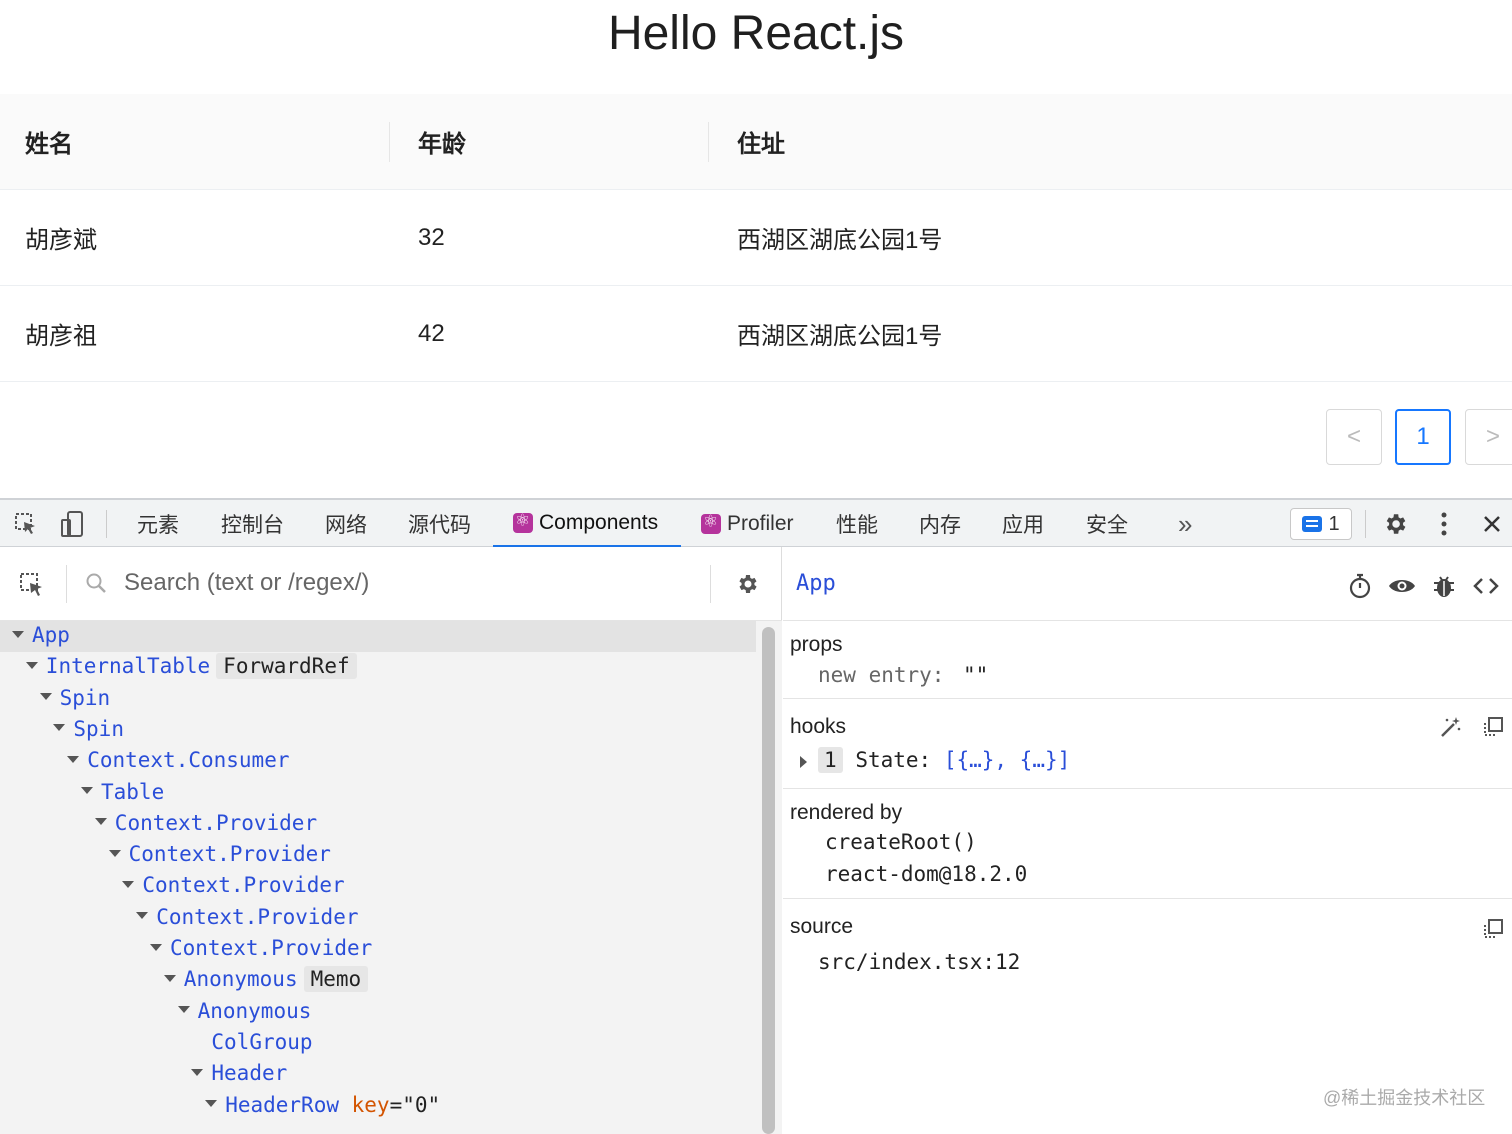  What do you see at coordinates (286, 666) in the screenshot?
I see `tree-node-badge: ForwardRef` at bounding box center [286, 666].